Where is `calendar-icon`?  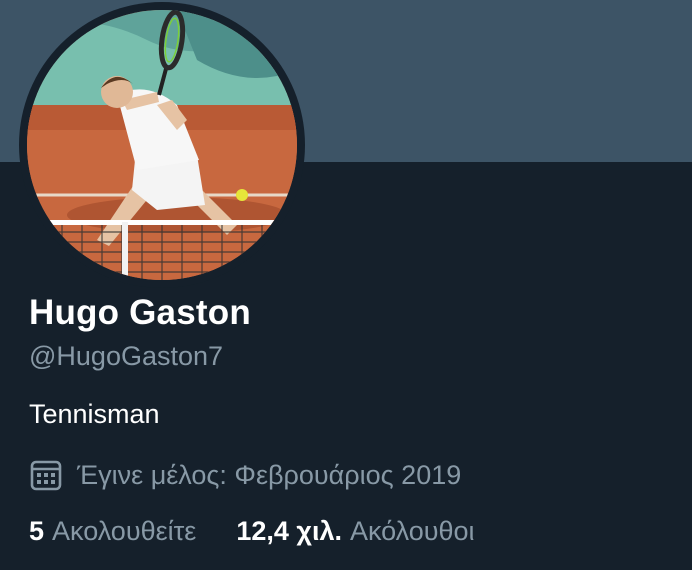 calendar-icon is located at coordinates (46, 475).